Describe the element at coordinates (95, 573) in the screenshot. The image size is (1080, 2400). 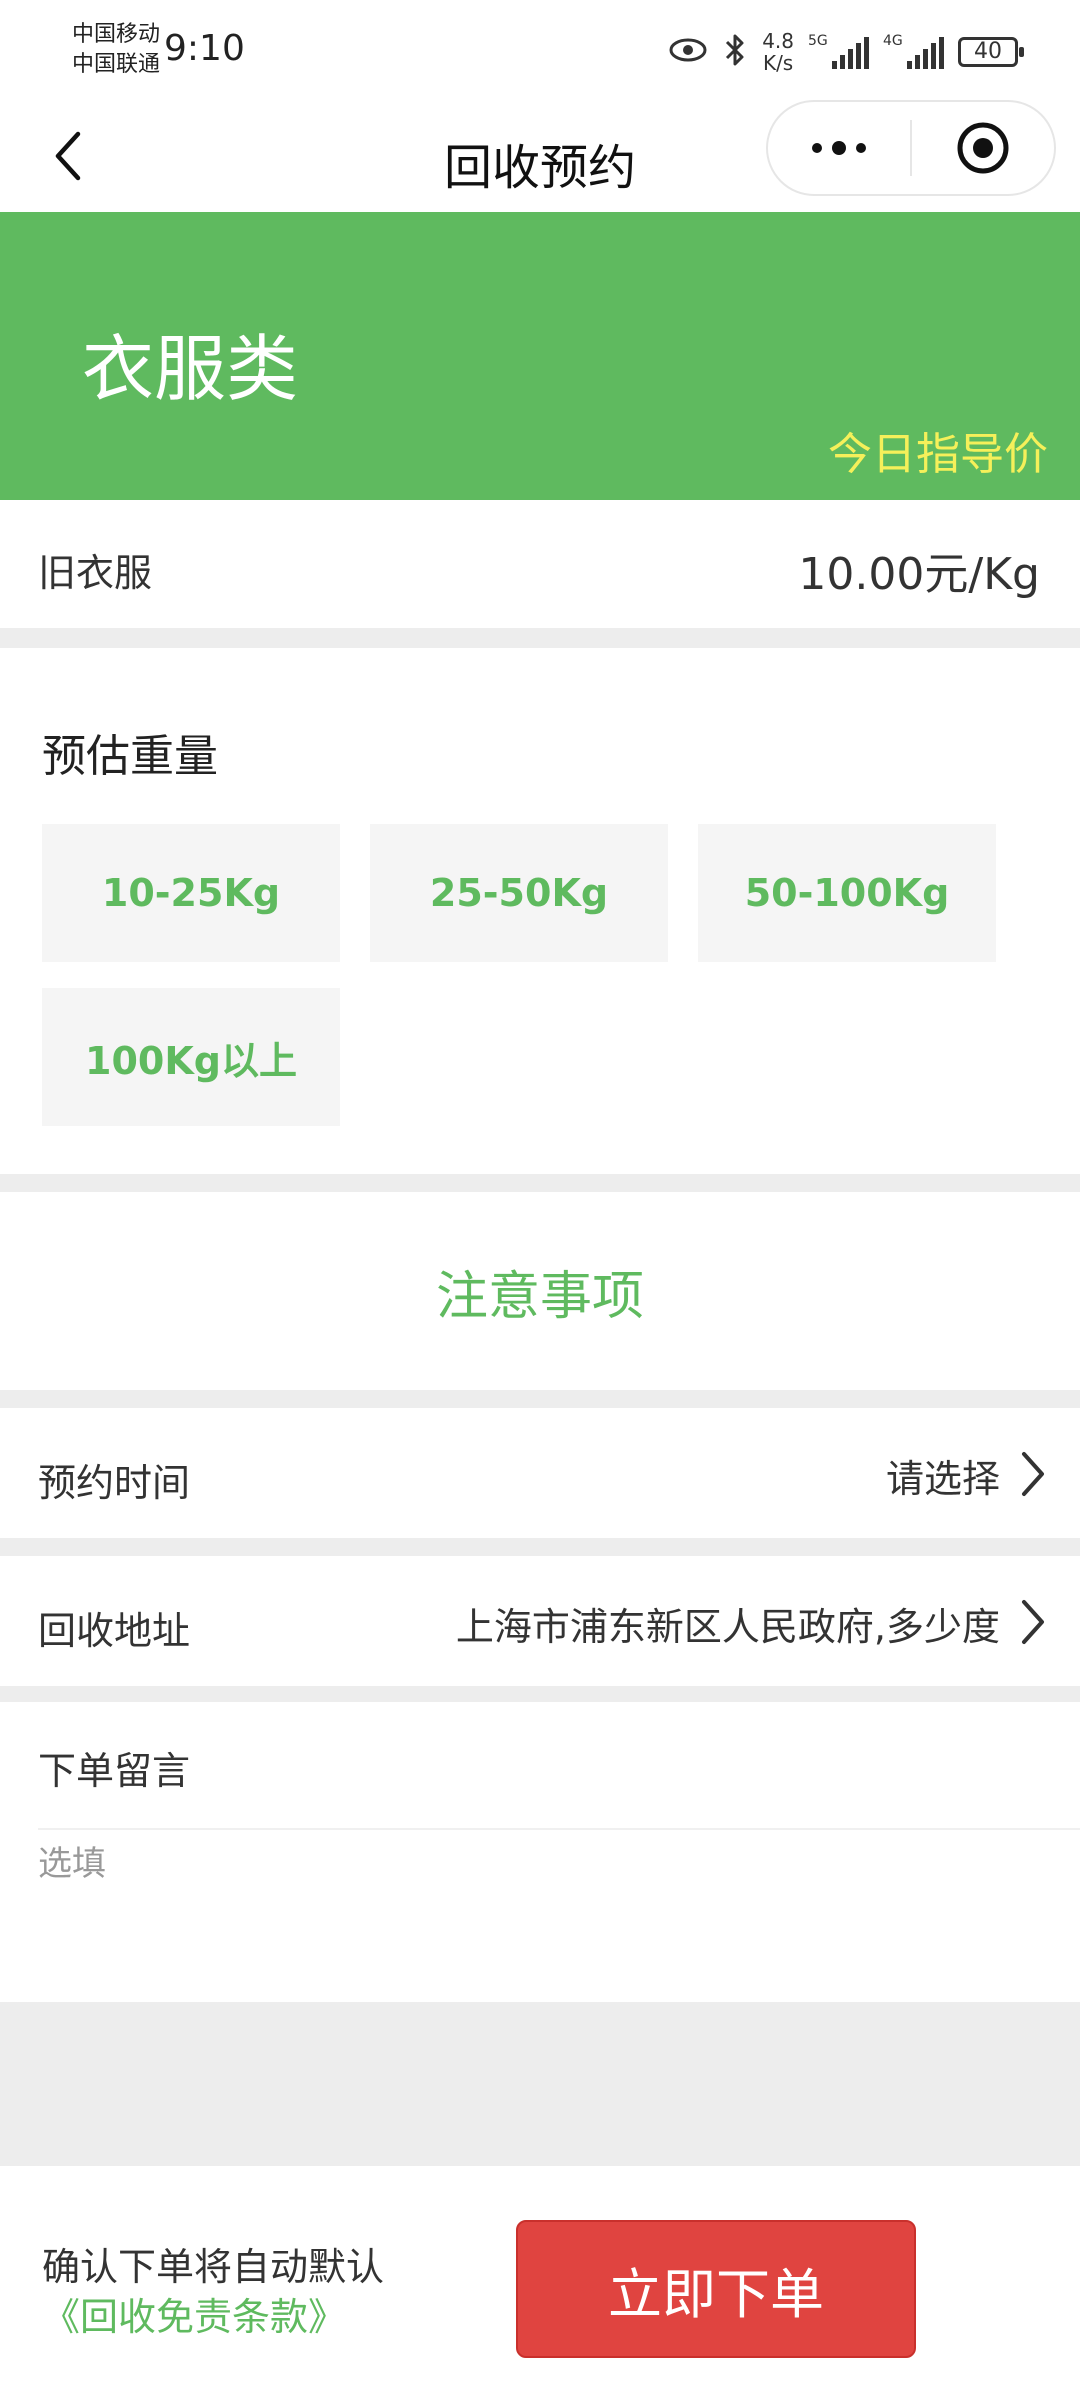
I see `price-item-name: 旧衣服` at that location.